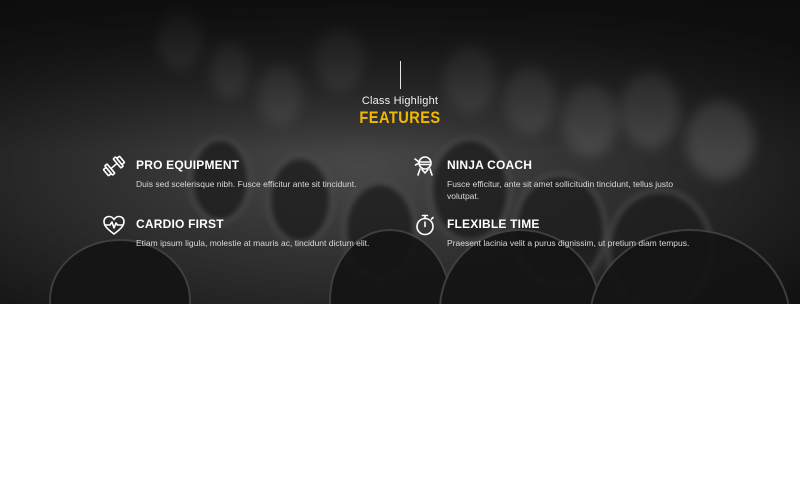 The image size is (800, 500). Describe the element at coordinates (188, 165) in the screenshot. I see `feature-title: PRO EQUIPMENT` at that location.